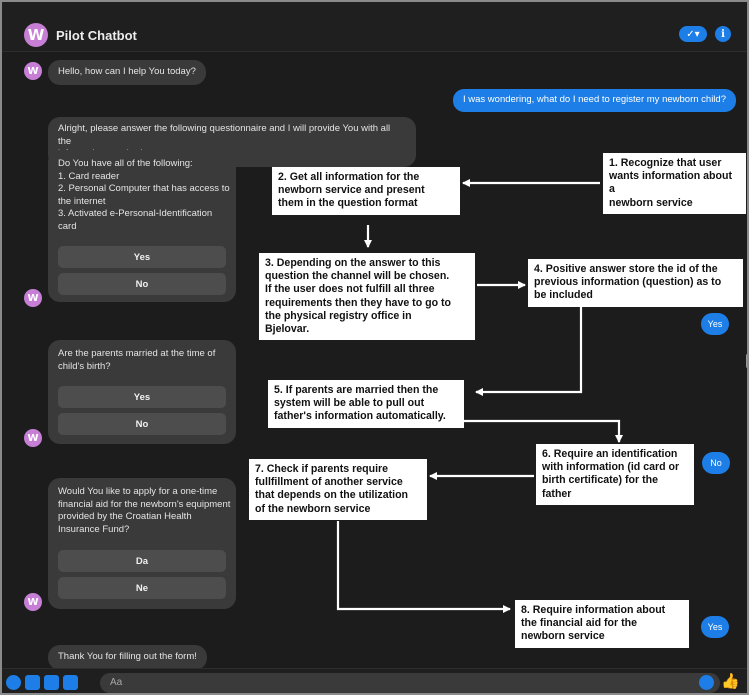 The image size is (749, 695). I want to click on thumbs-up-icon: 👍, so click(730, 682).